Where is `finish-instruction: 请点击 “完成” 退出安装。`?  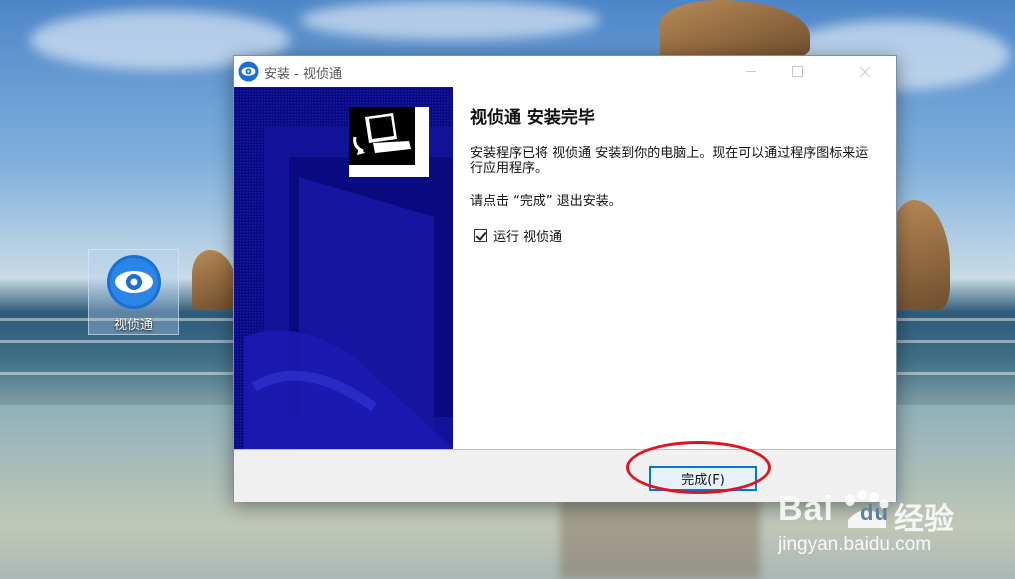
finish-instruction: 请点击 “完成” 退出安装。 is located at coordinates (546, 201).